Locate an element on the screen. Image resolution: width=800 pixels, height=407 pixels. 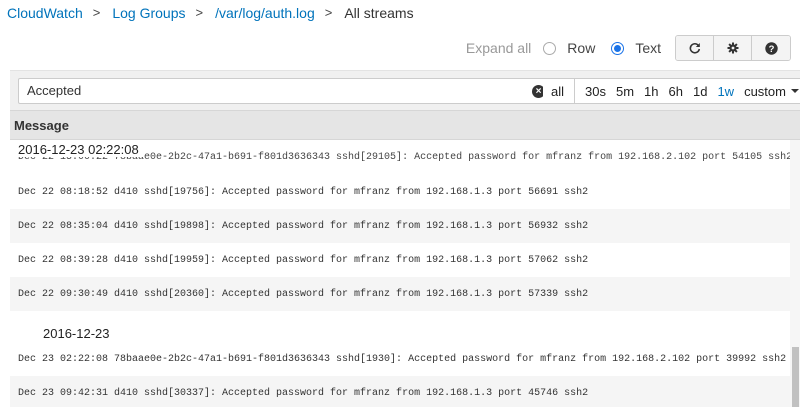
message-header-label: Message is located at coordinates (41, 125).